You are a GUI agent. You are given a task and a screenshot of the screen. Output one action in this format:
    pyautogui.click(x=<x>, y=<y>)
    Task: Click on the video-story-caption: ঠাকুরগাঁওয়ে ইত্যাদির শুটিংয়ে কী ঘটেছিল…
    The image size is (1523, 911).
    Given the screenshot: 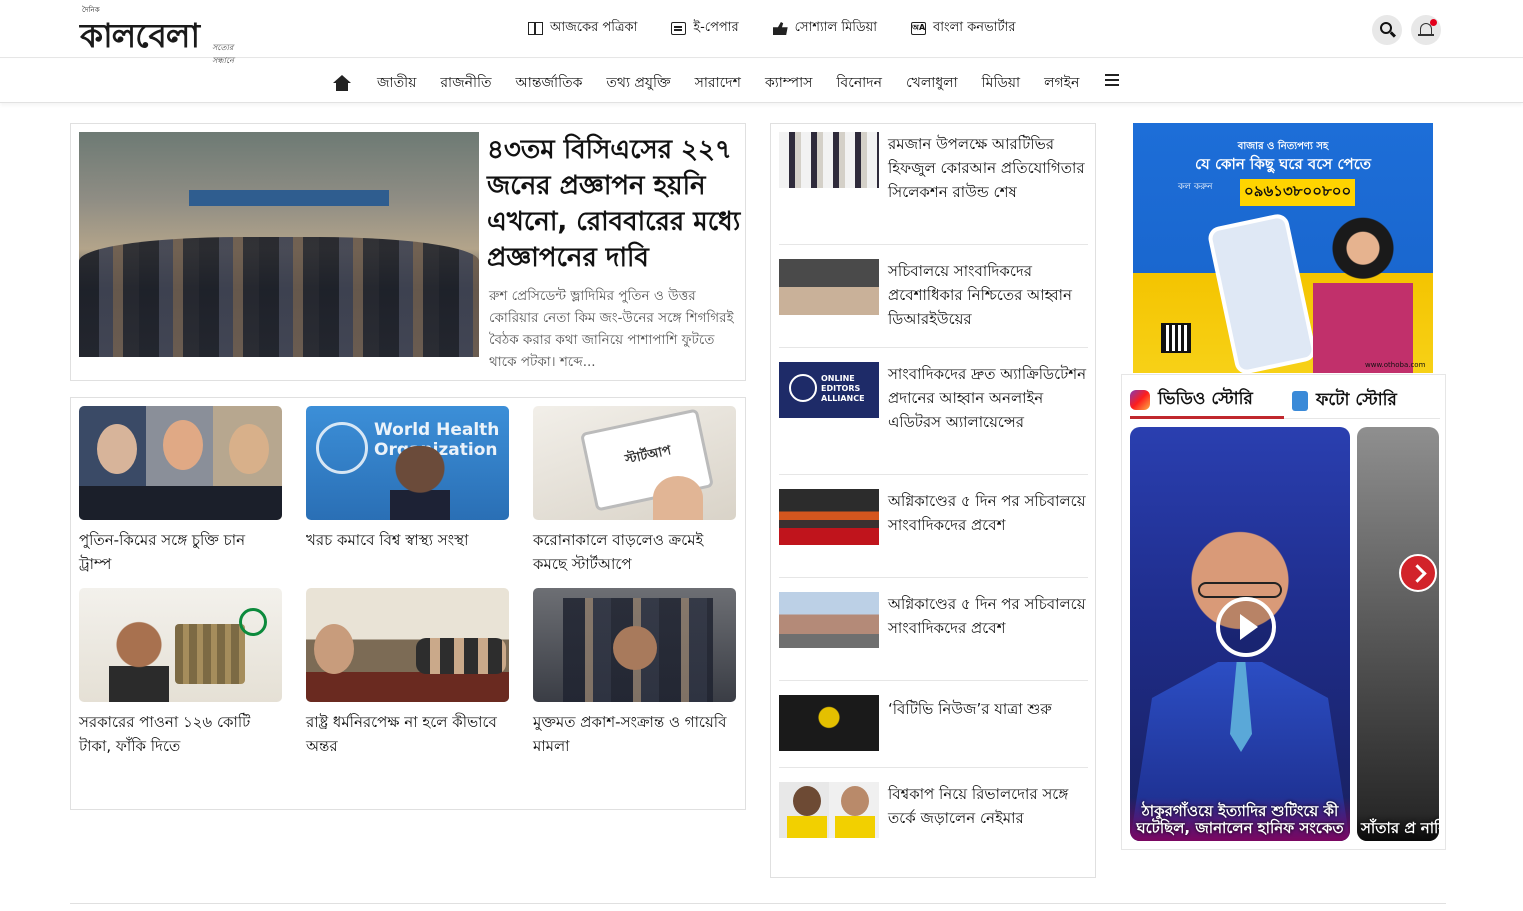 What is the action you would take?
    pyautogui.click(x=1240, y=819)
    